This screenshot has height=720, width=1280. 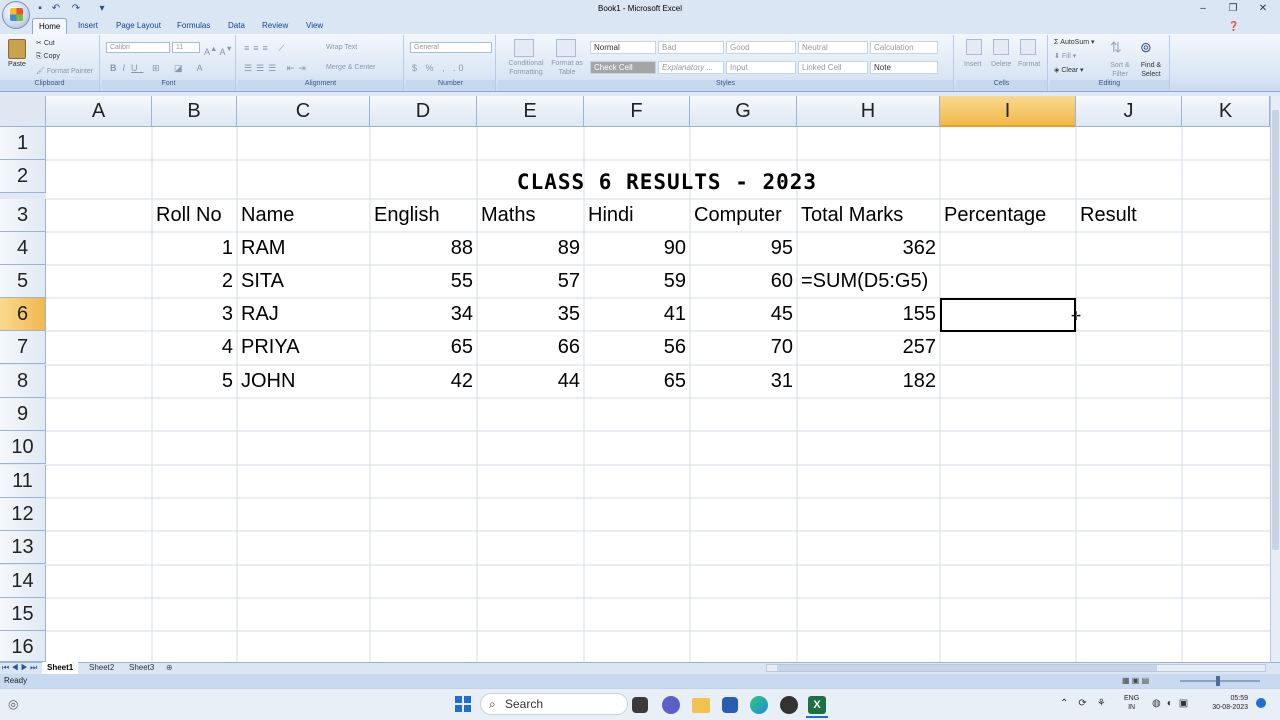 What do you see at coordinates (138, 26) in the screenshot?
I see `tab-page-layout: Page Layout` at bounding box center [138, 26].